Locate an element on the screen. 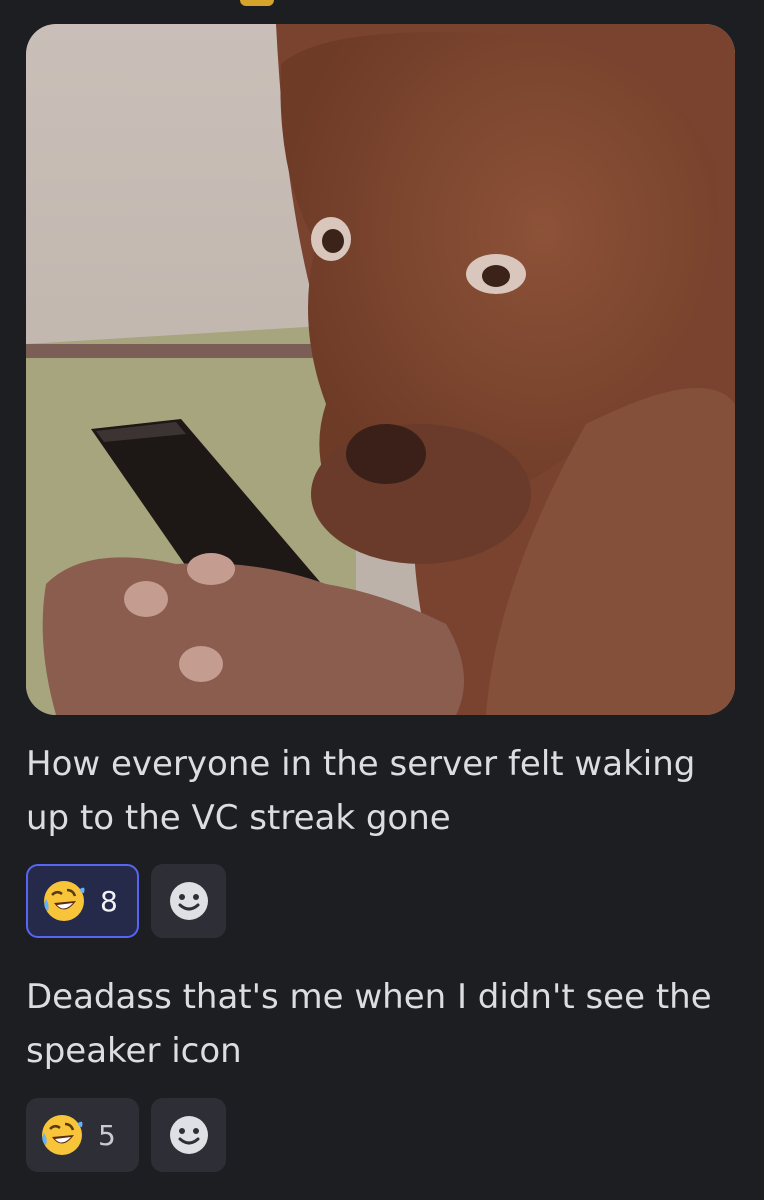  reaction-count: 8 is located at coordinates (109, 901).